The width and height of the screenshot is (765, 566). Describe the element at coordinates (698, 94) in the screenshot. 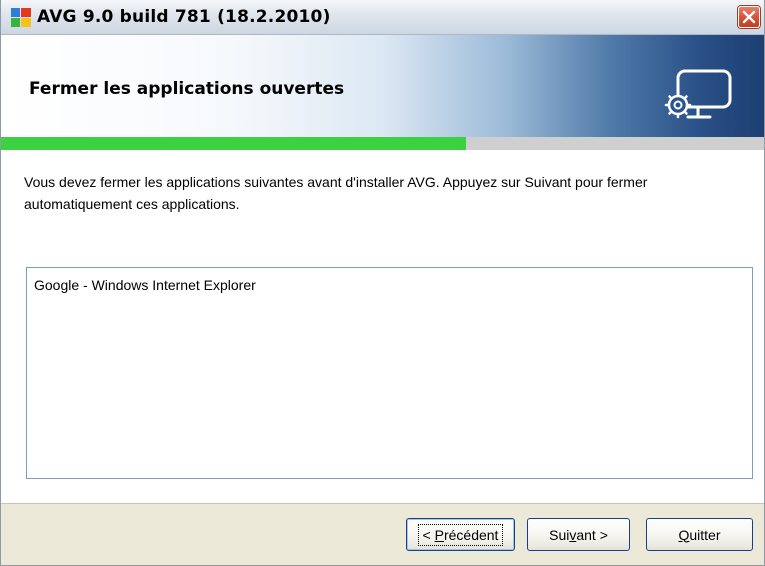

I see `computer-gear-icon` at that location.